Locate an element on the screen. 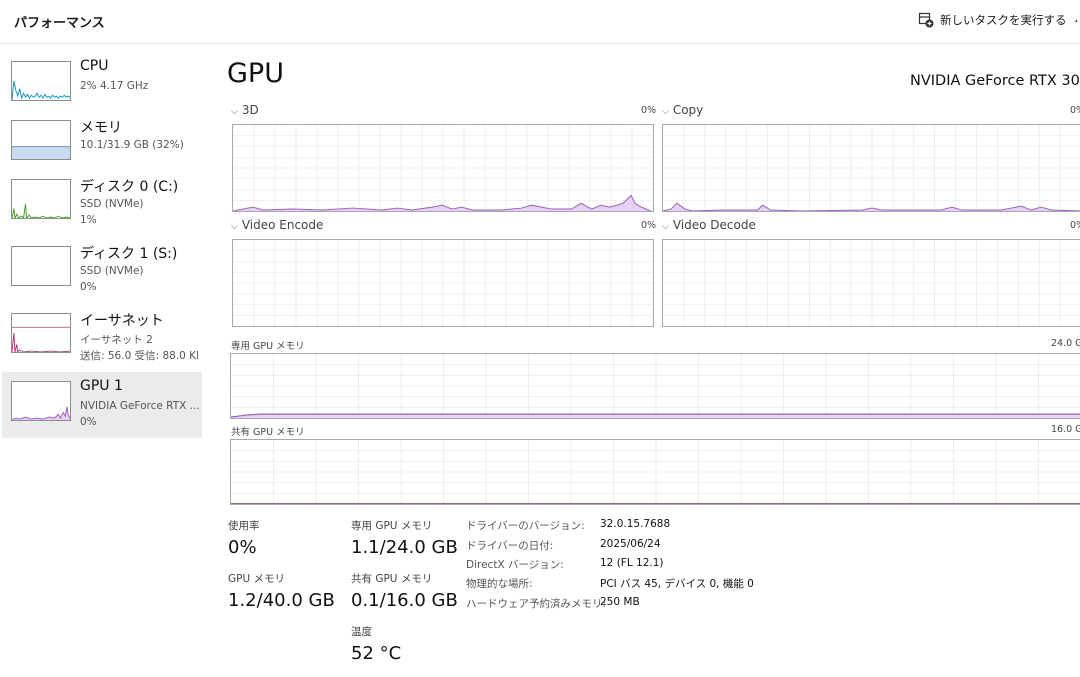 The width and height of the screenshot is (1080, 677). usage-value: 0% is located at coordinates (242, 547).